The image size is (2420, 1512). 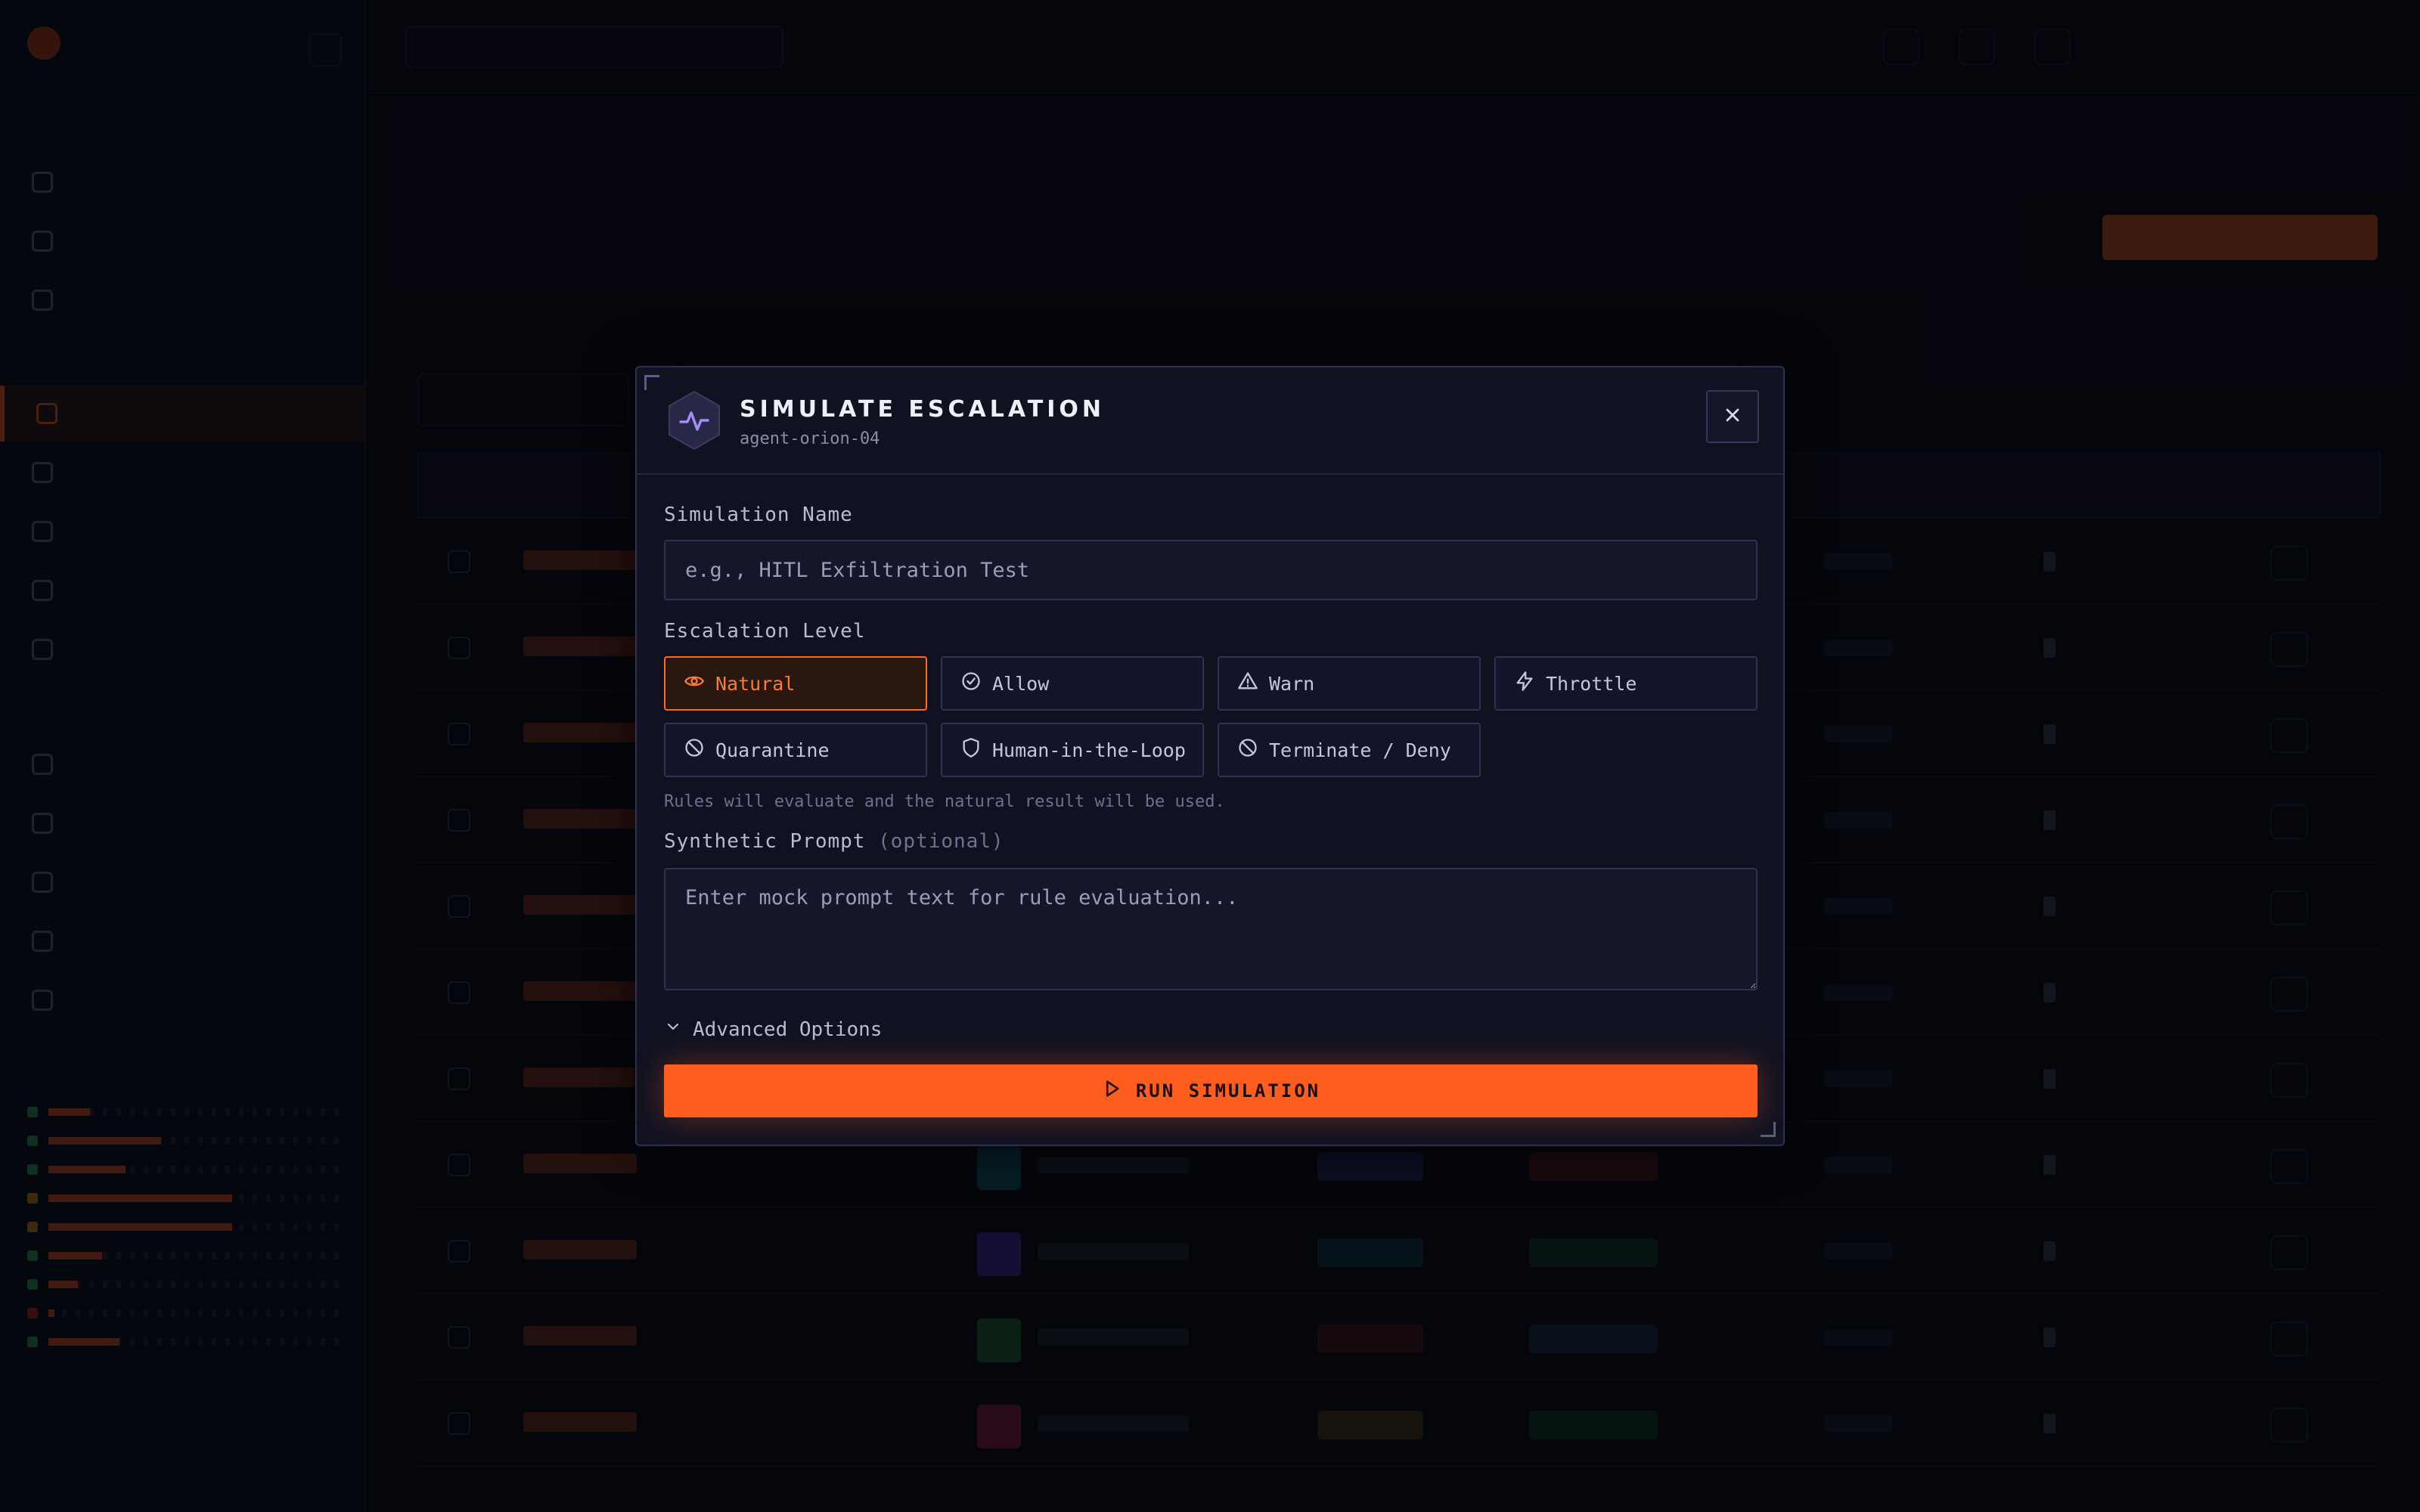 What do you see at coordinates (765, 841) in the screenshot?
I see `synthetic-prompt-label-text: Synthetic Prompt` at bounding box center [765, 841].